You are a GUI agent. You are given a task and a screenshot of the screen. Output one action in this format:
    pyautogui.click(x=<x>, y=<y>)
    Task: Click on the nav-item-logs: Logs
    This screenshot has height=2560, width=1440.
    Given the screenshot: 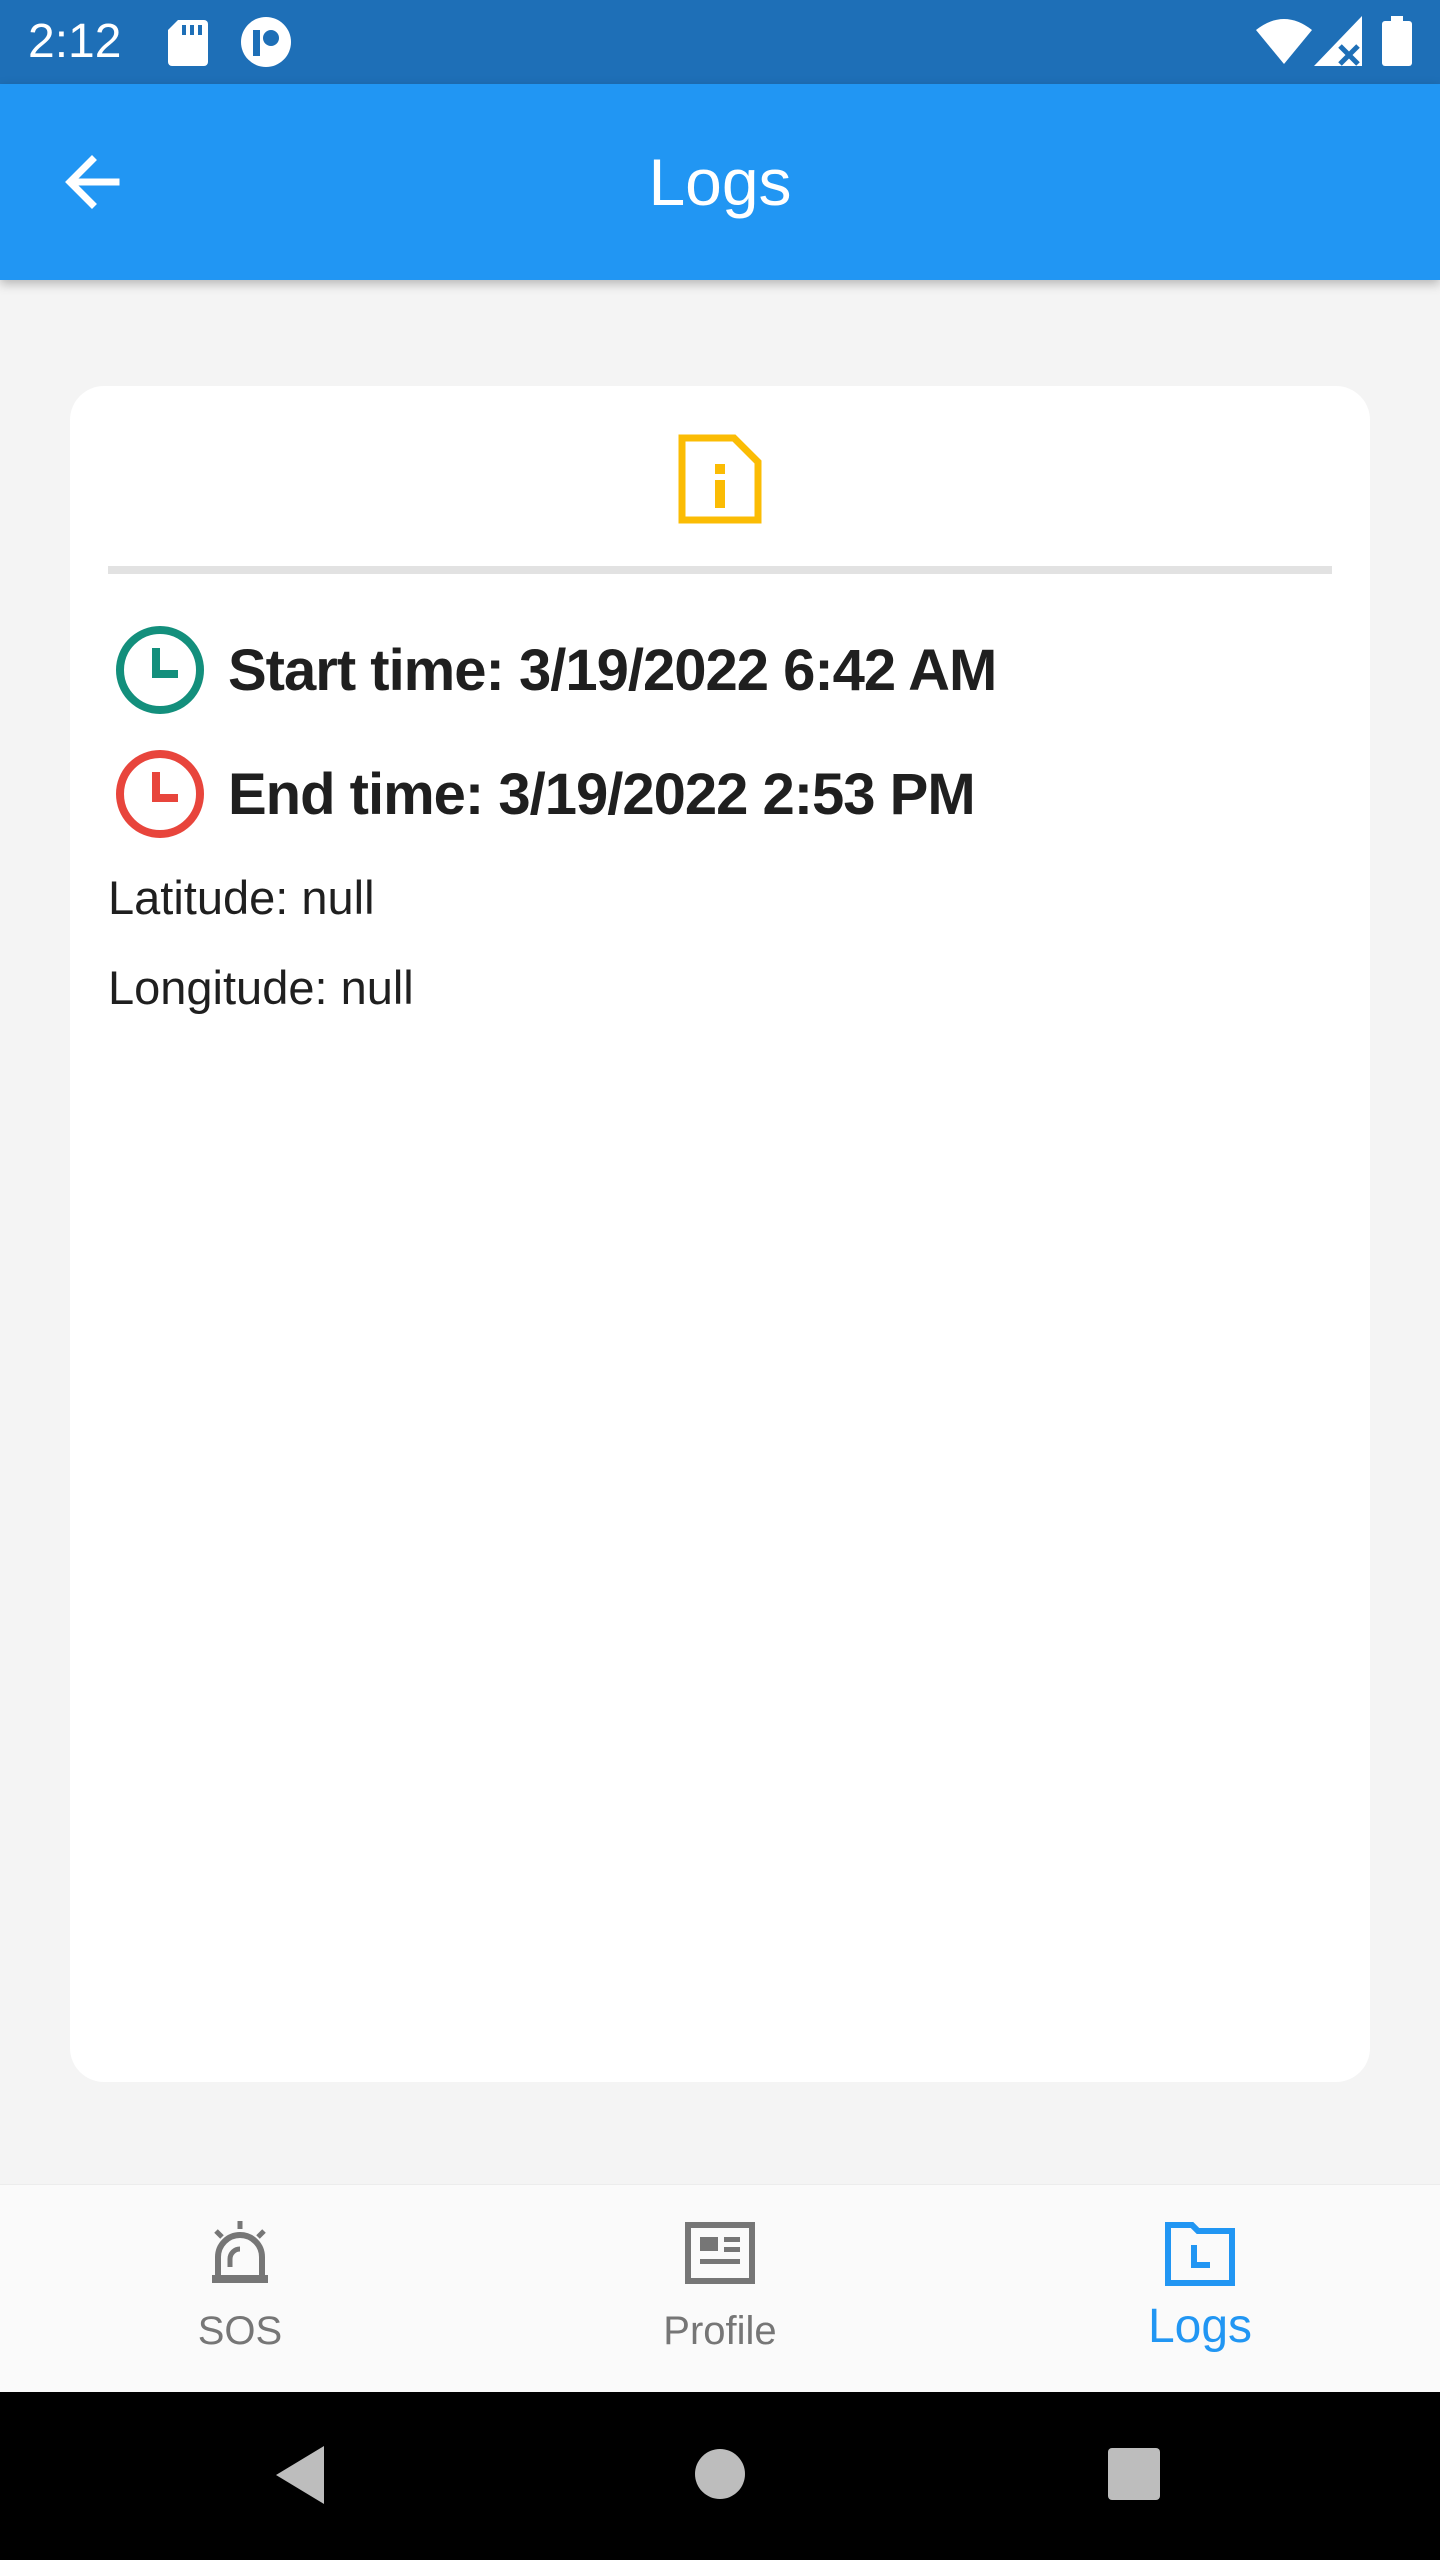 What is the action you would take?
    pyautogui.click(x=1200, y=2289)
    